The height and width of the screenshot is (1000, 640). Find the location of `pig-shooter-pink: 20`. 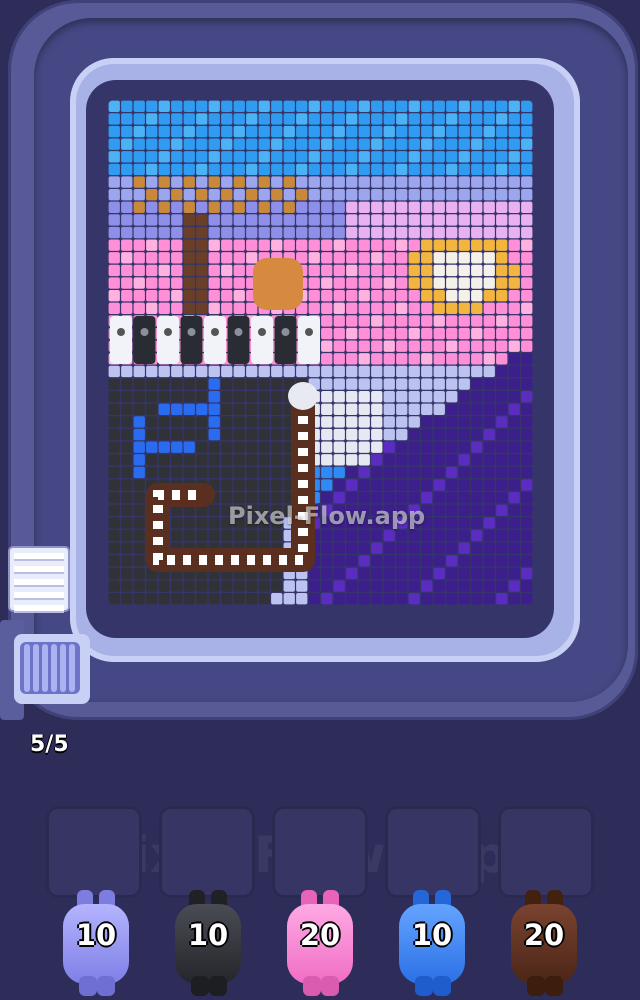

pig-shooter-pink: 20 is located at coordinates (320, 944).